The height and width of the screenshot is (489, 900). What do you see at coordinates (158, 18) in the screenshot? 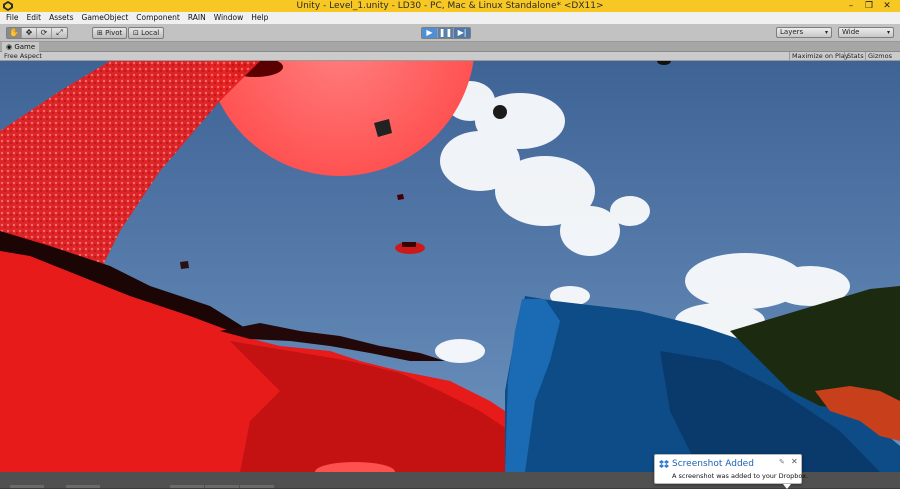
I see `menu-component: Component` at bounding box center [158, 18].